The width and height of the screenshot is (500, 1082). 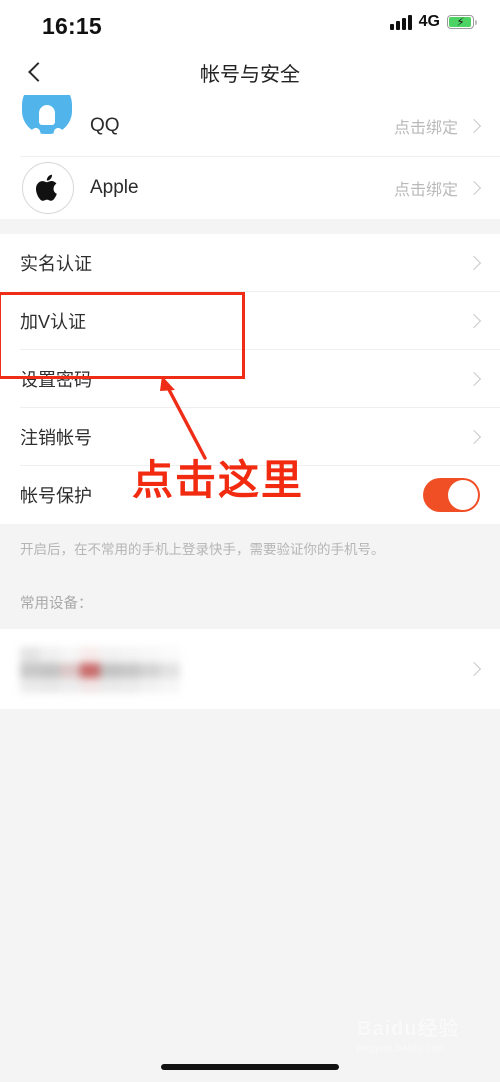 I want to click on devices-card, so click(x=250, y=669).